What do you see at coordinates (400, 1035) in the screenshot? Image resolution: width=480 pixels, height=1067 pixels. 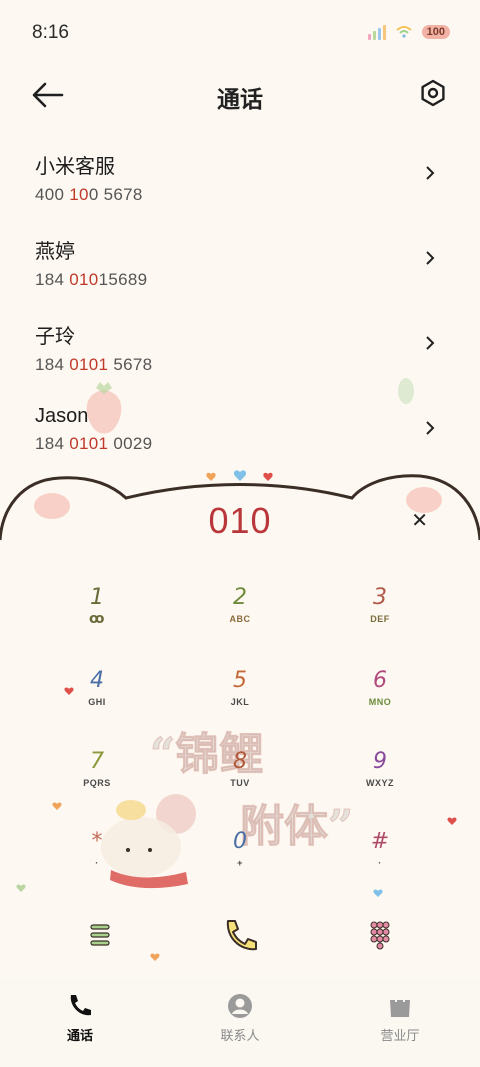 I see `nav-label: 营业厅` at bounding box center [400, 1035].